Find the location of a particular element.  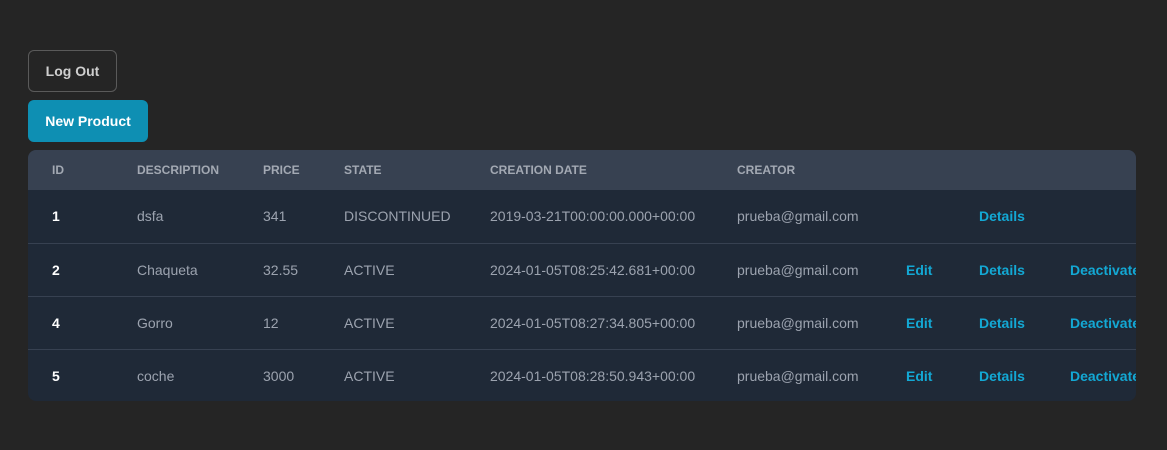

header-edit is located at coordinates (942, 170).